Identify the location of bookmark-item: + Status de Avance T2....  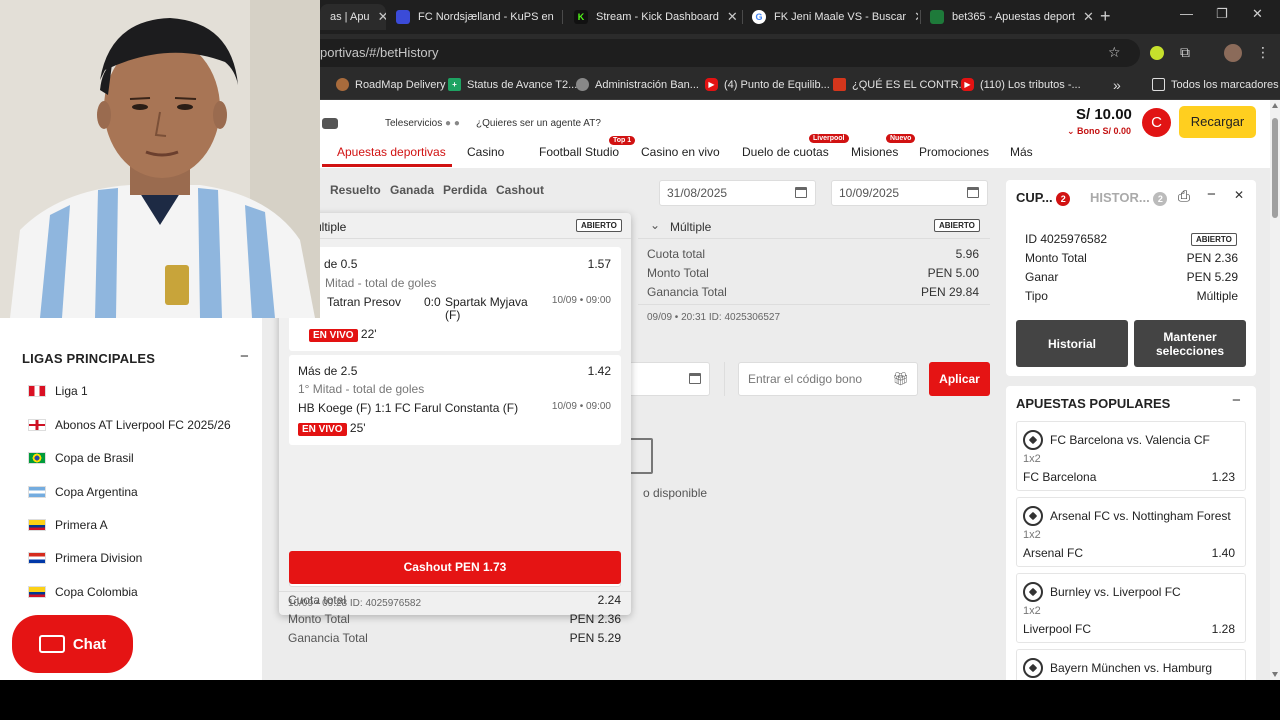
(512, 84).